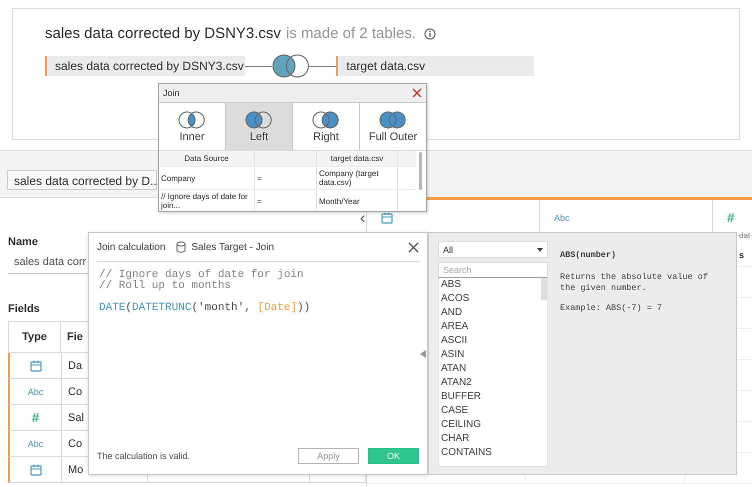 Image resolution: width=752 pixels, height=487 pixels. Describe the element at coordinates (363, 219) in the screenshot. I see `collapse-chevron-icon: ‹` at that location.